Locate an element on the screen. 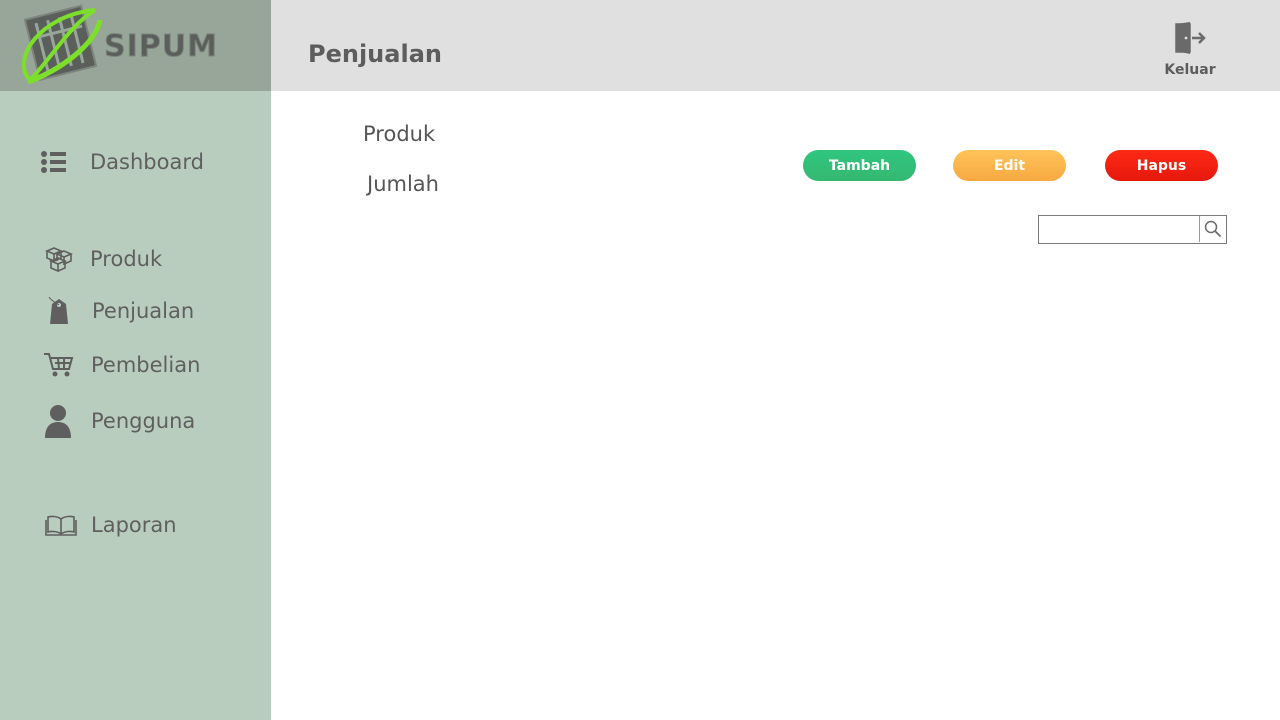 The width and height of the screenshot is (1280, 720). search-icon is located at coordinates (1213, 229).